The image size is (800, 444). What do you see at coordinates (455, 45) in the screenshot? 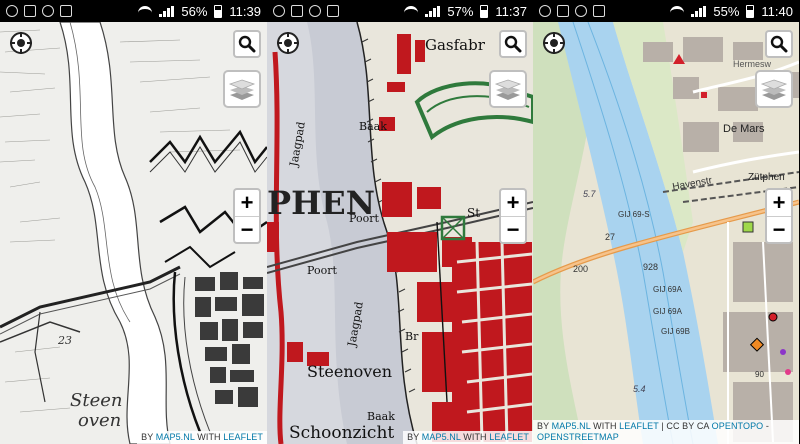
I see `map-label-place: Gasfabr` at bounding box center [455, 45].